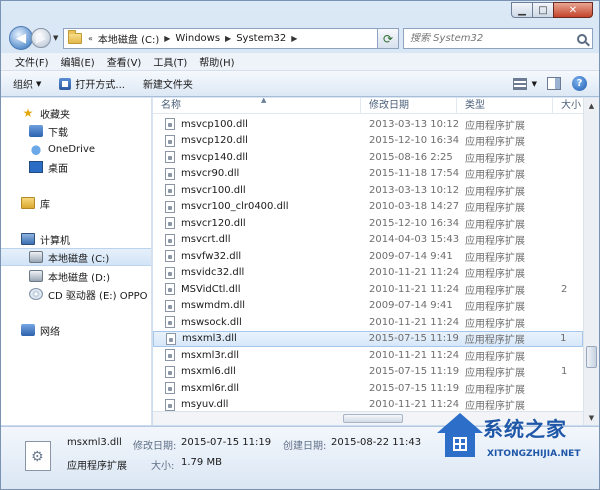 The image size is (600, 490). I want to click on file-name-cell: msvcr120.dll, so click(257, 223).